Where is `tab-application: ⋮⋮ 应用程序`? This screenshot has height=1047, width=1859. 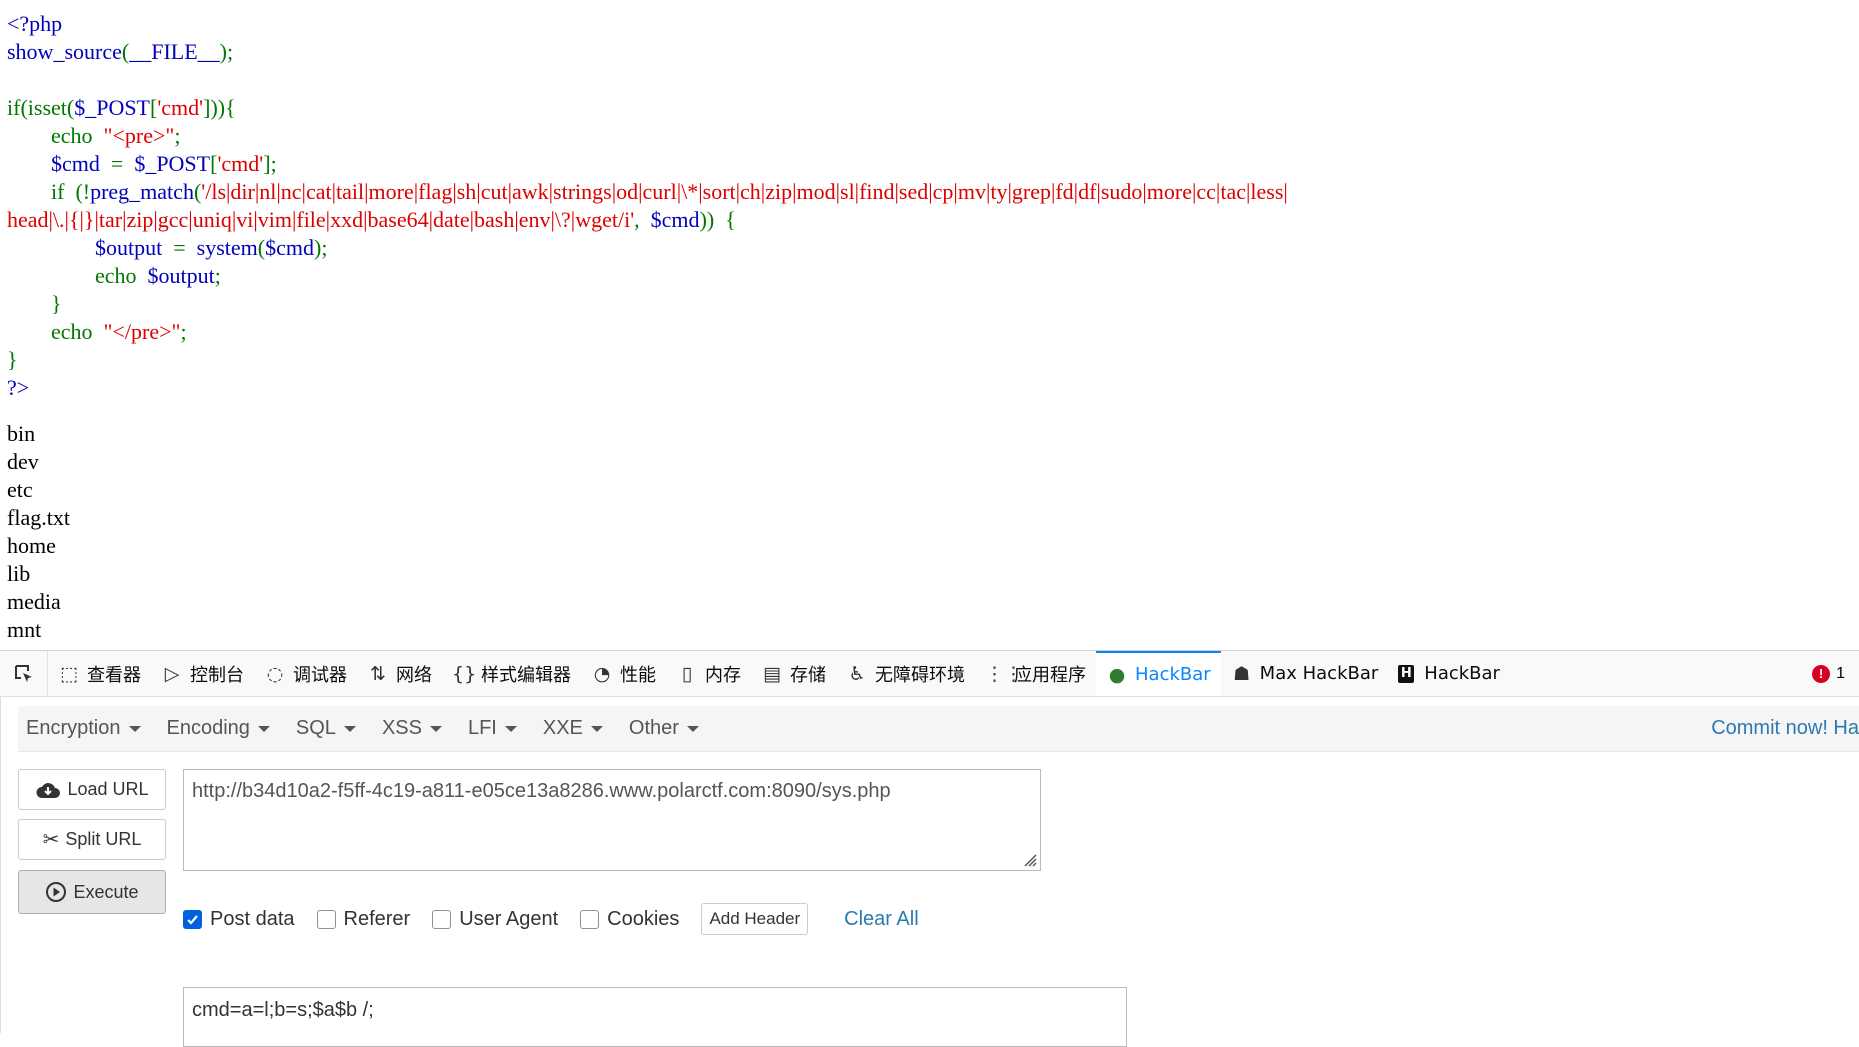
tab-application: ⋮⋮ 应用程序 is located at coordinates (1035, 673).